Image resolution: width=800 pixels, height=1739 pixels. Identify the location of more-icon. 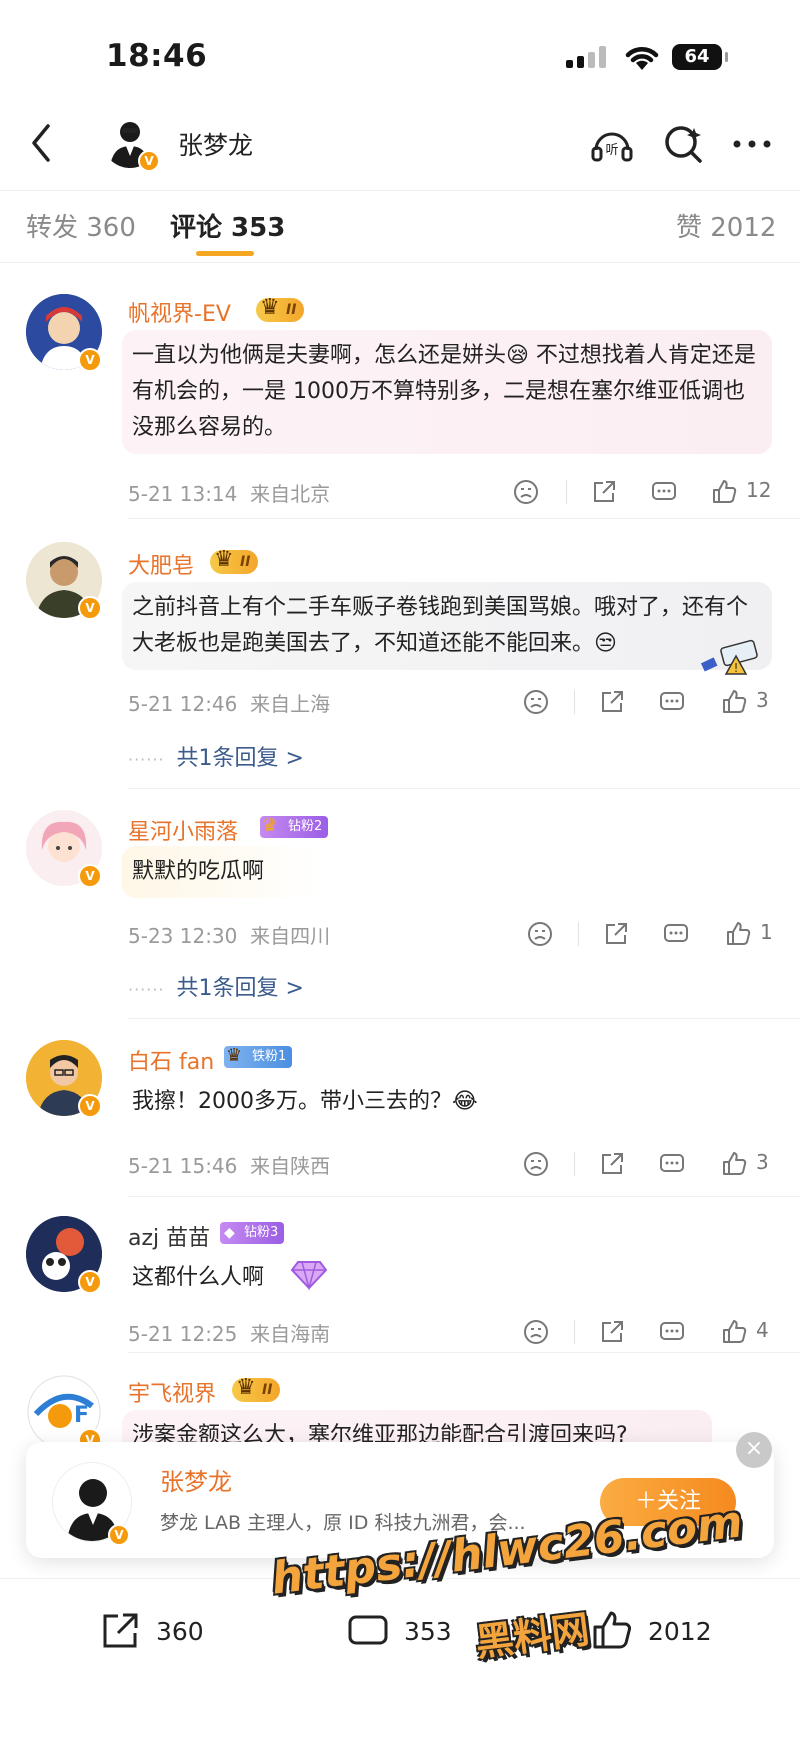
(752, 144).